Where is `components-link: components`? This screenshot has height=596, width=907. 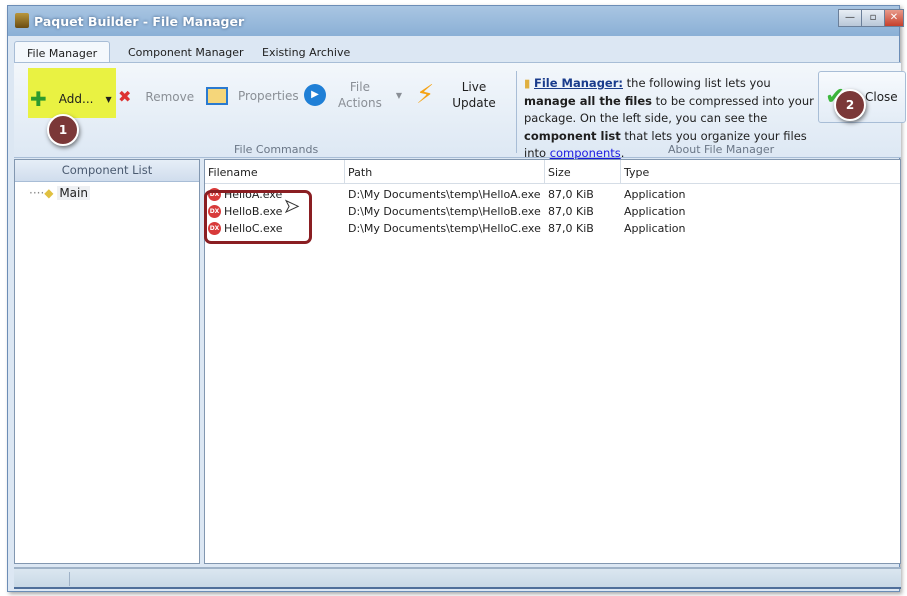 components-link: components is located at coordinates (585, 153).